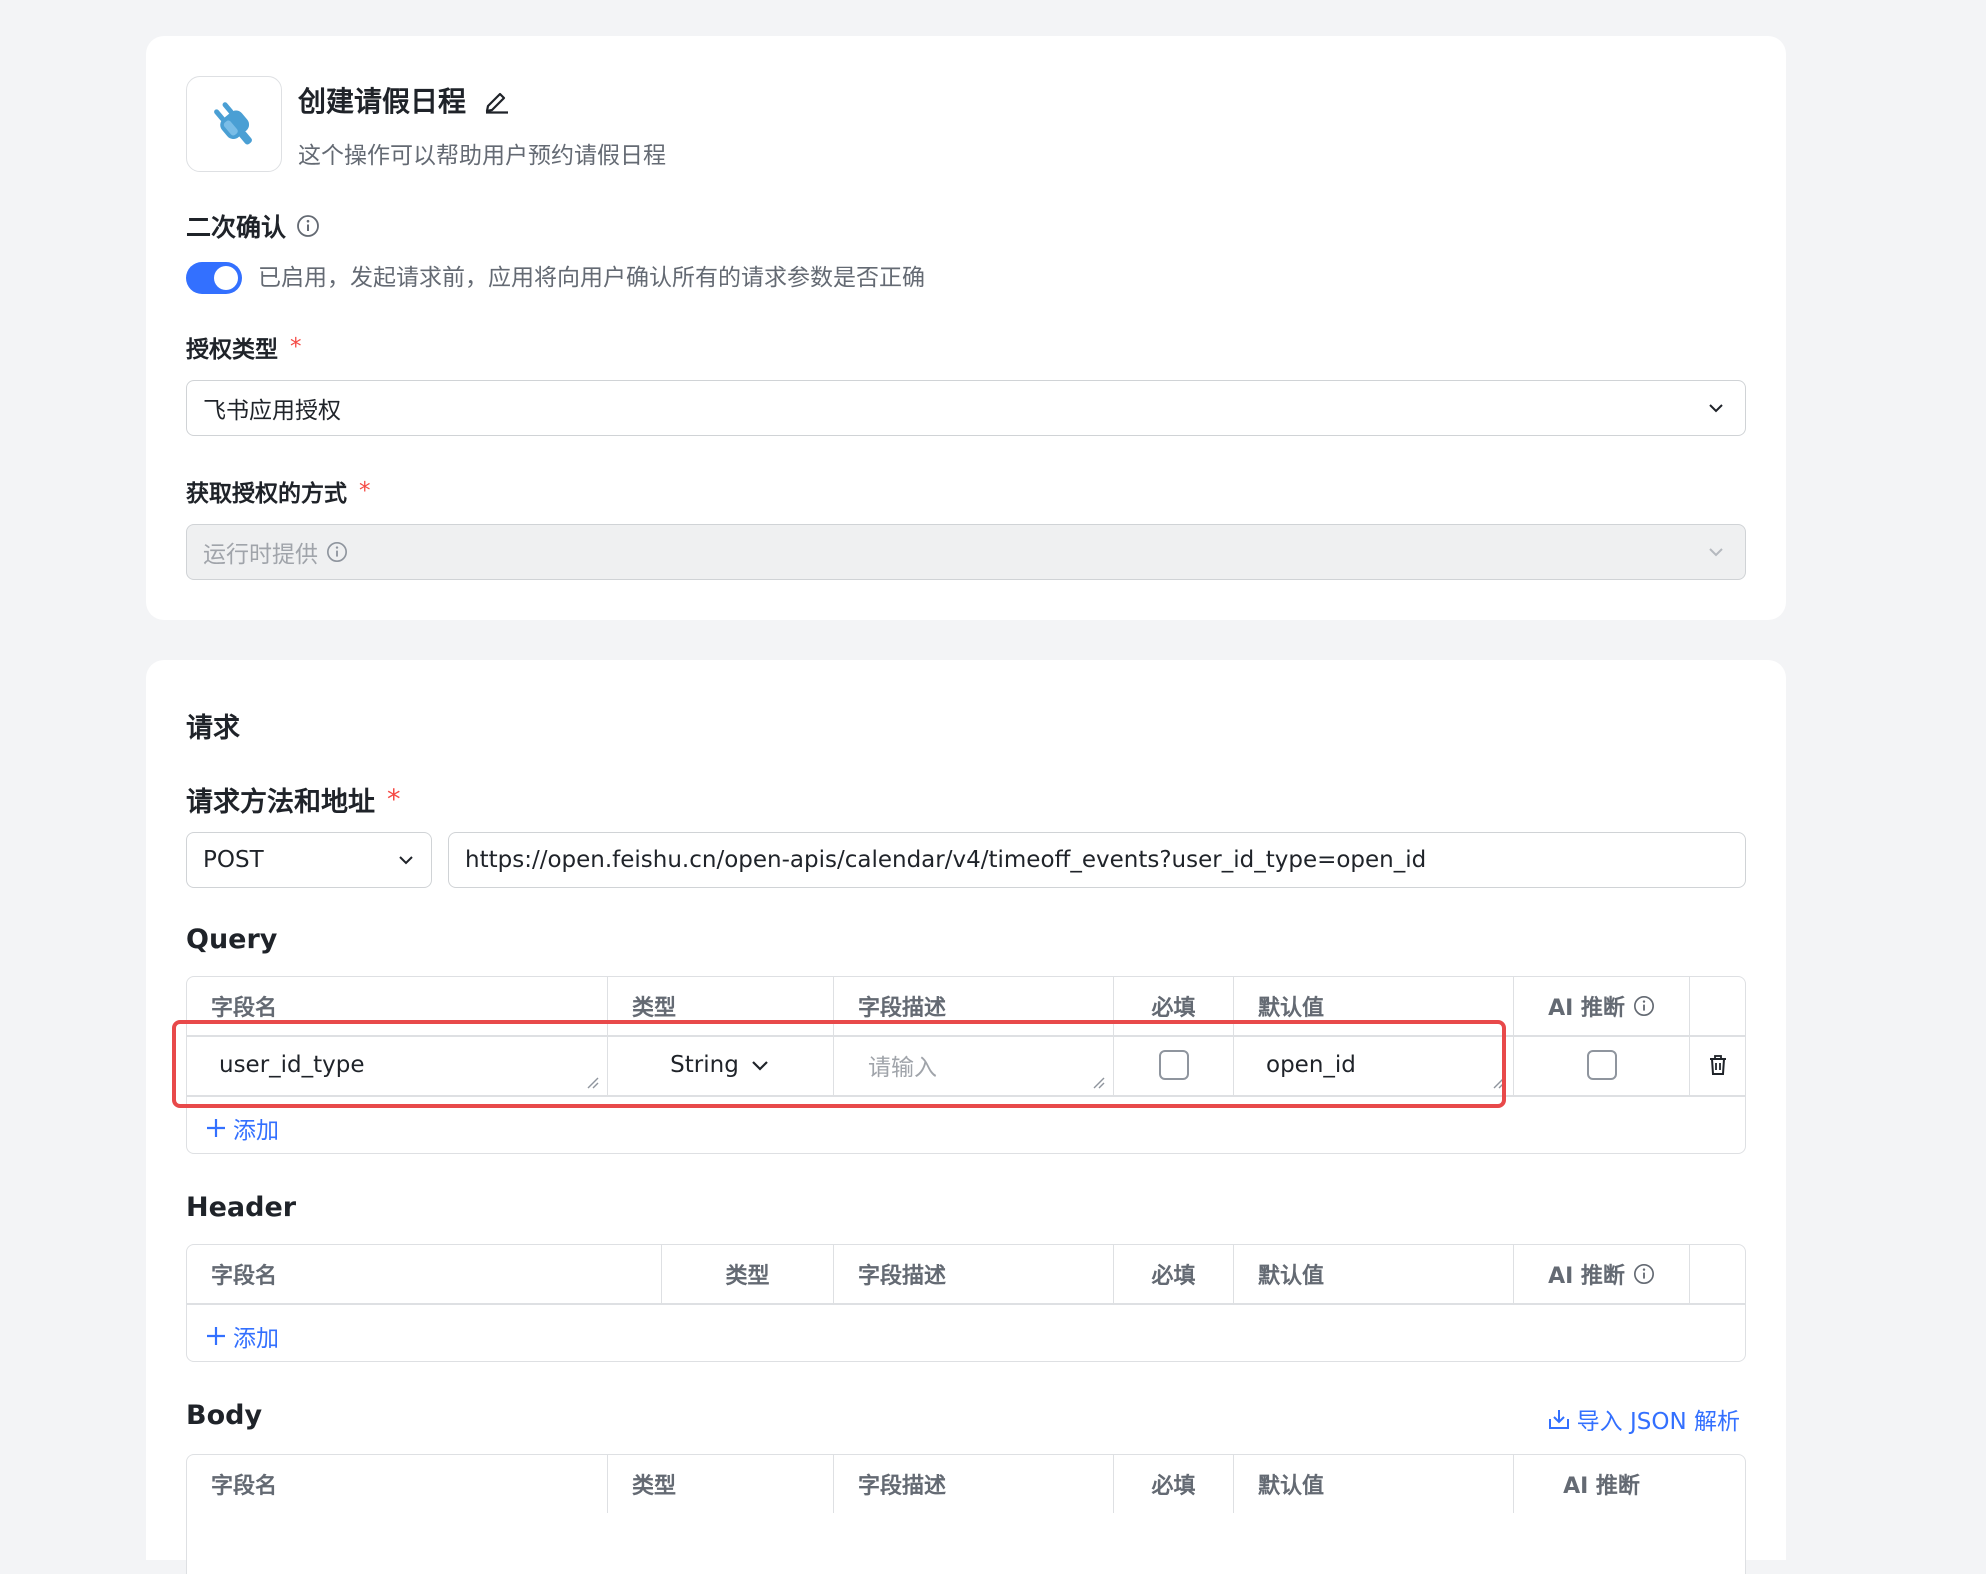  I want to click on import-json-button: 导入 JSON 解析, so click(1643, 1419).